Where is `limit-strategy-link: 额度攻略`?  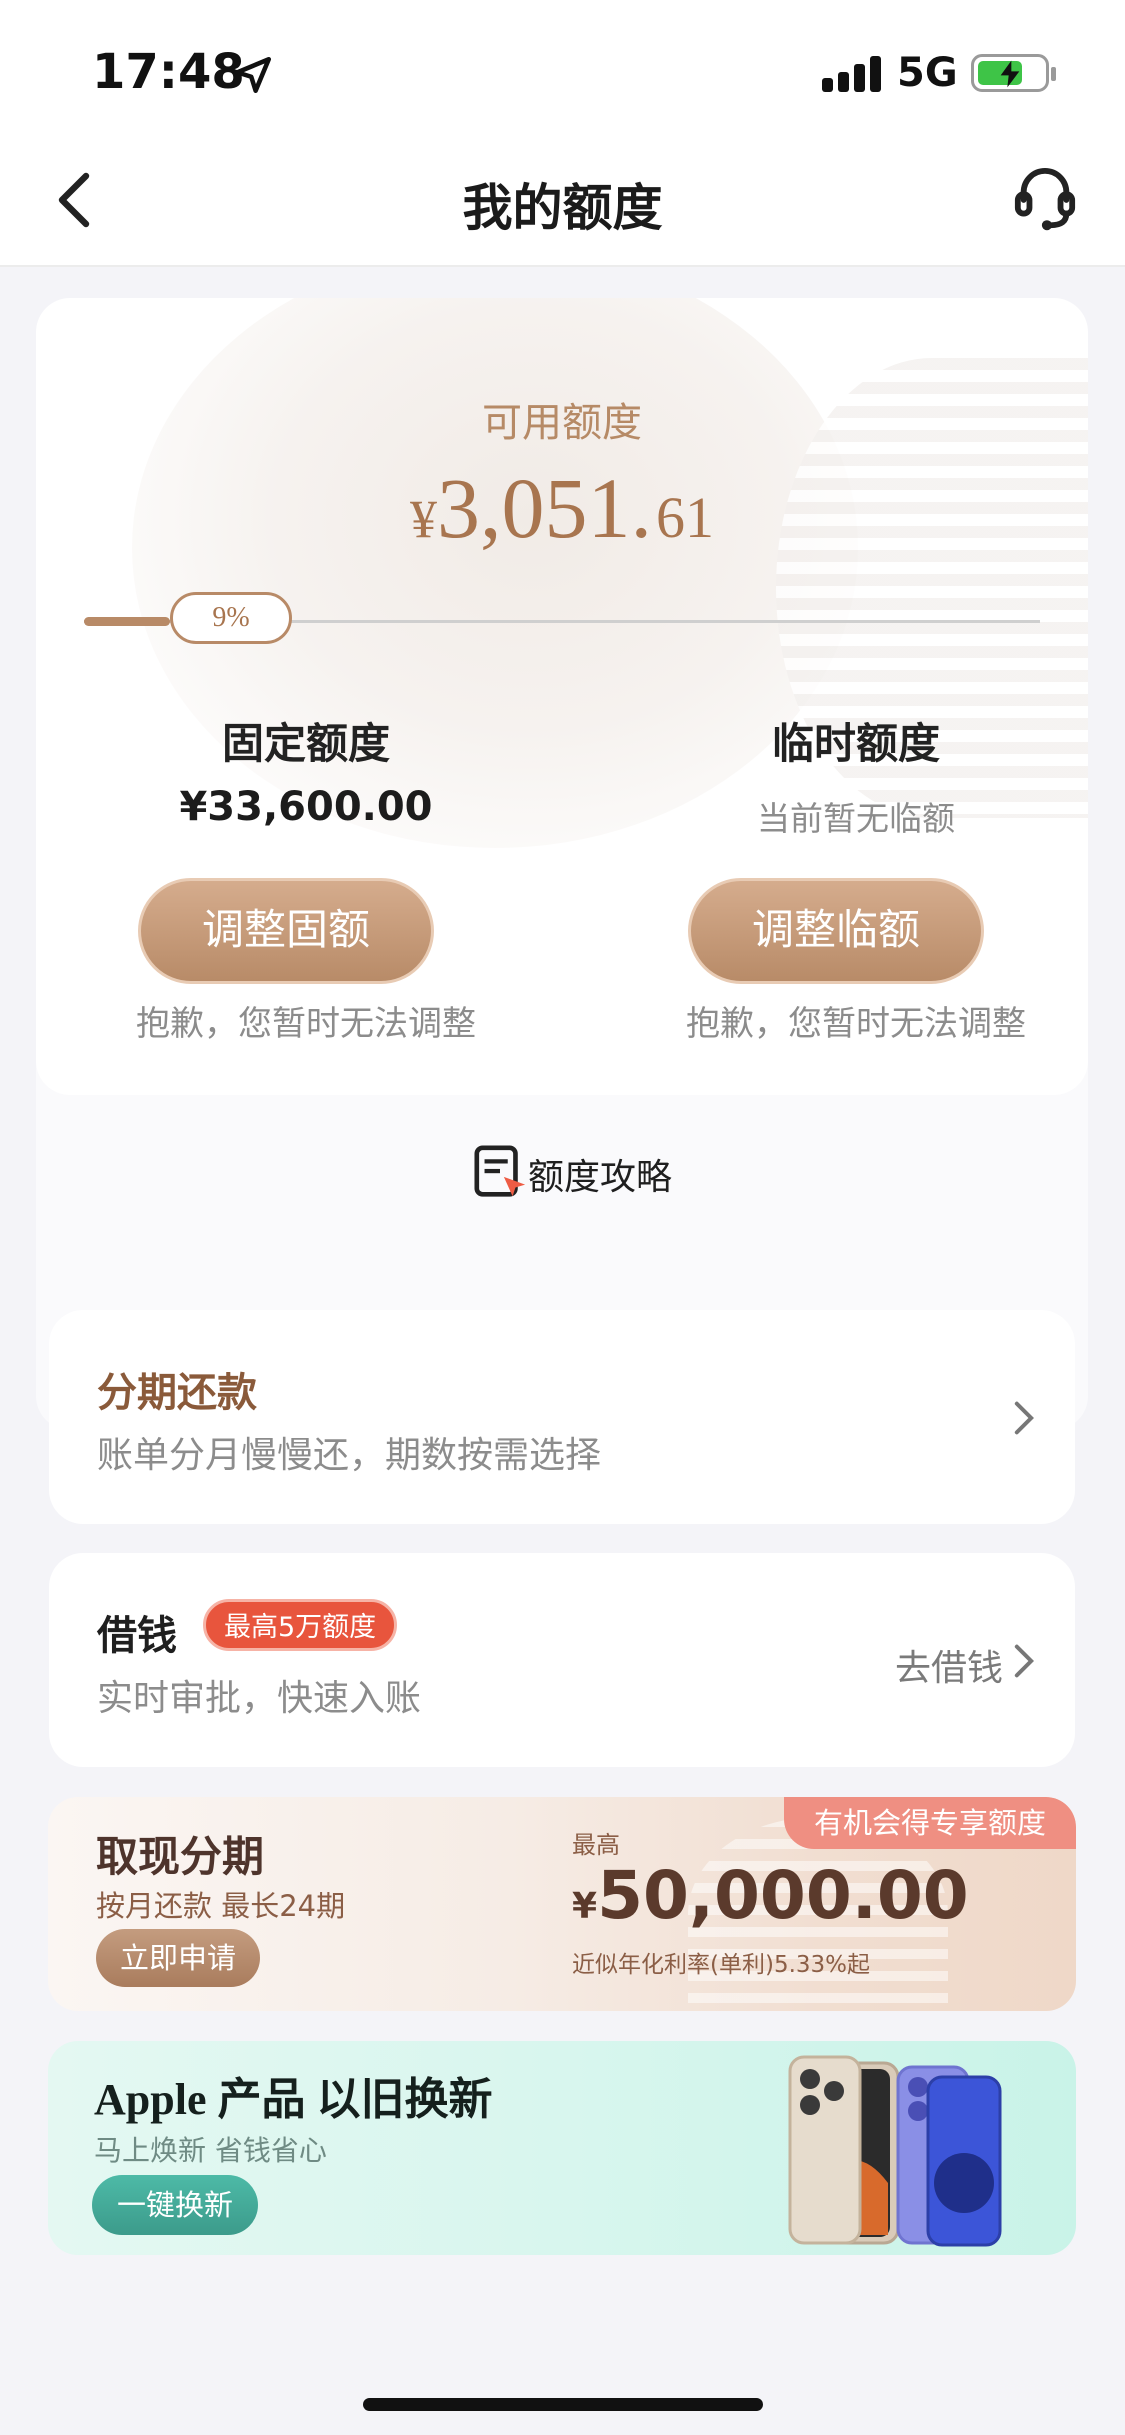
limit-strategy-link: 额度攻略 is located at coordinates (562, 1178).